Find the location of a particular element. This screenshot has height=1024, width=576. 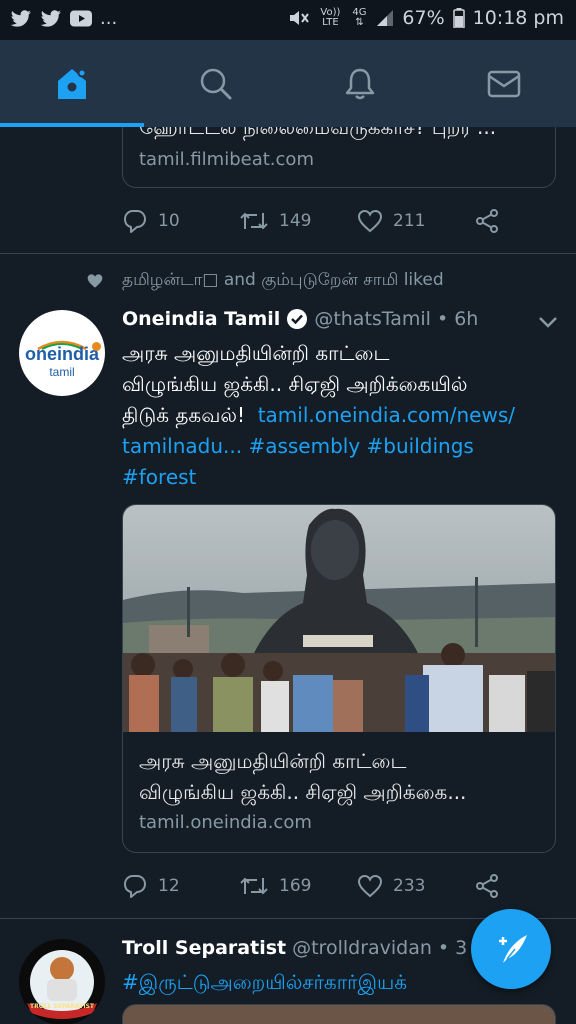

author-handle: @trolldravidan is located at coordinates (362, 948).